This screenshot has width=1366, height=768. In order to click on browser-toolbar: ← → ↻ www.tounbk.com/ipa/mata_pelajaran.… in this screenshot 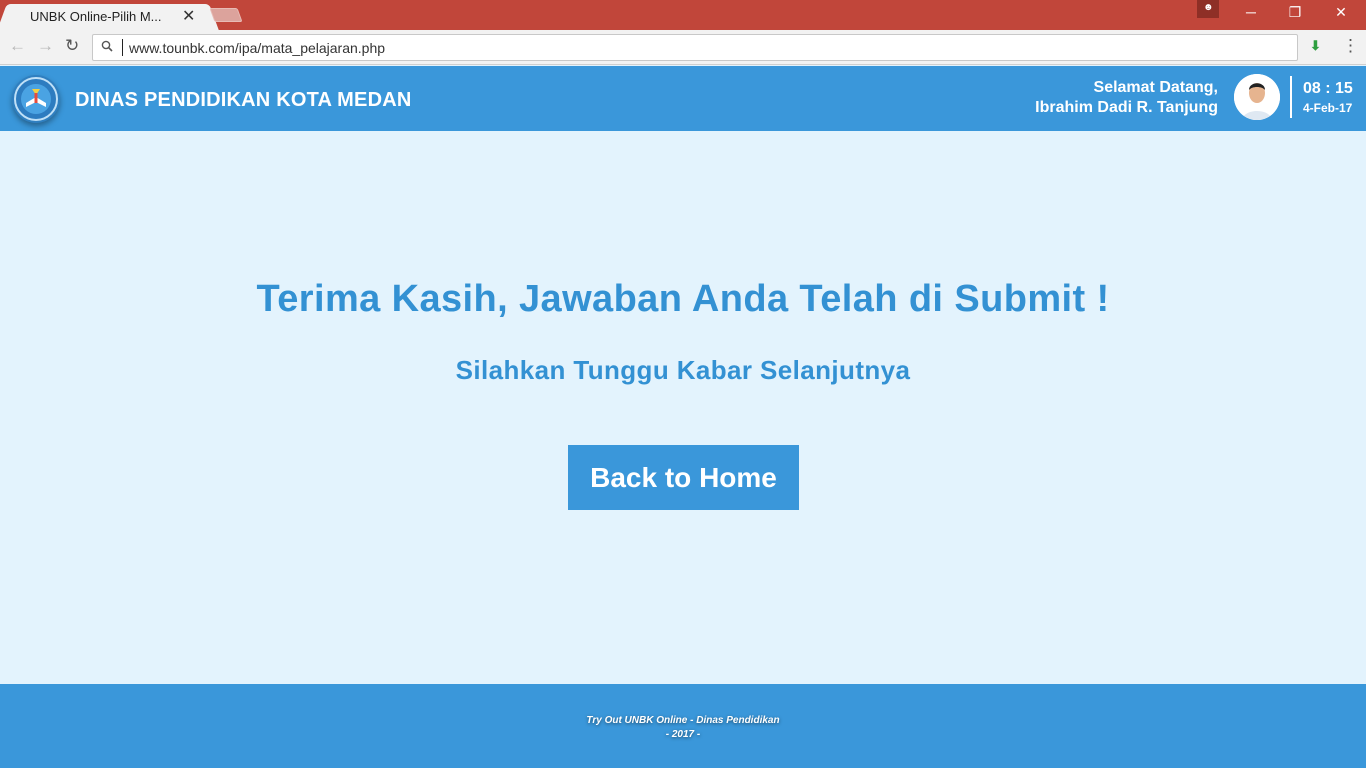, I will do `click(683, 47)`.